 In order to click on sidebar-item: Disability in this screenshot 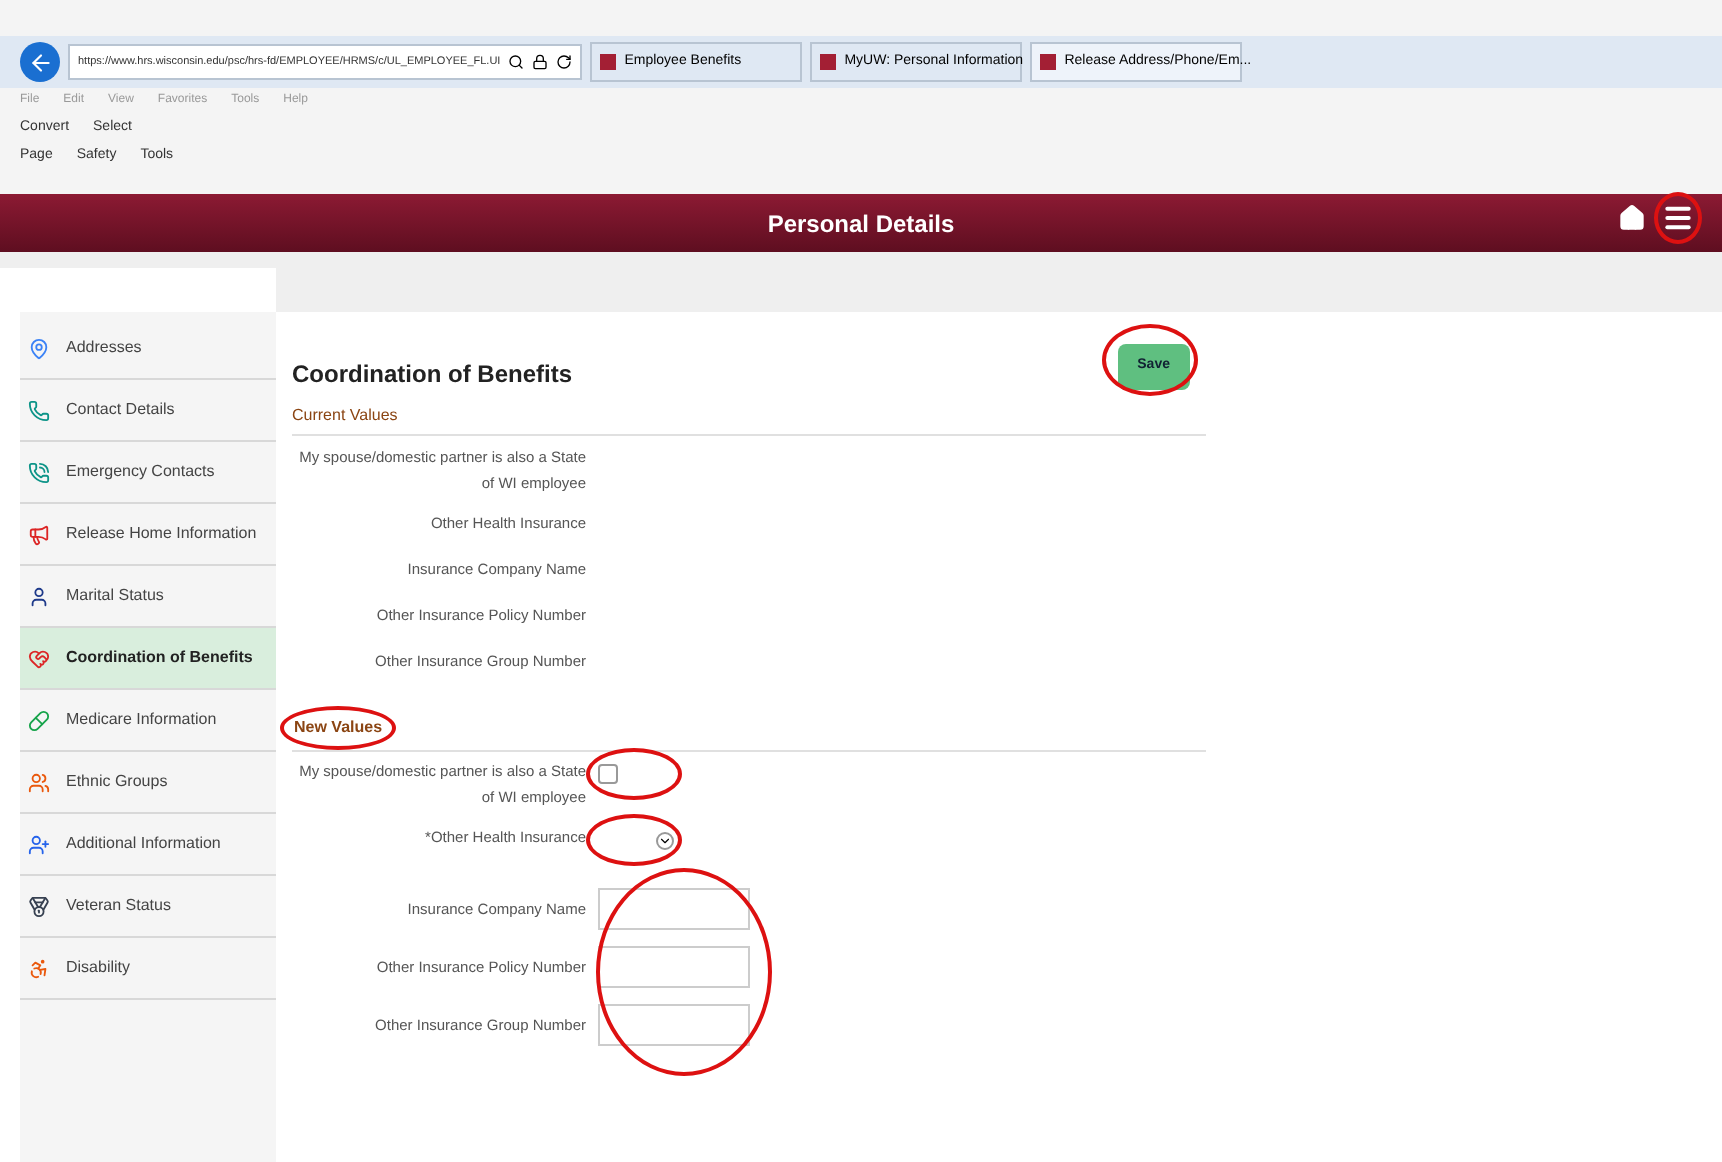, I will do `click(148, 969)`.